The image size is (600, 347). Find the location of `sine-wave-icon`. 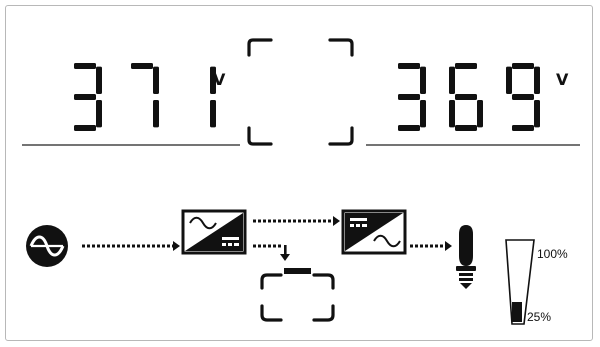

sine-wave-icon is located at coordinates (47, 246).